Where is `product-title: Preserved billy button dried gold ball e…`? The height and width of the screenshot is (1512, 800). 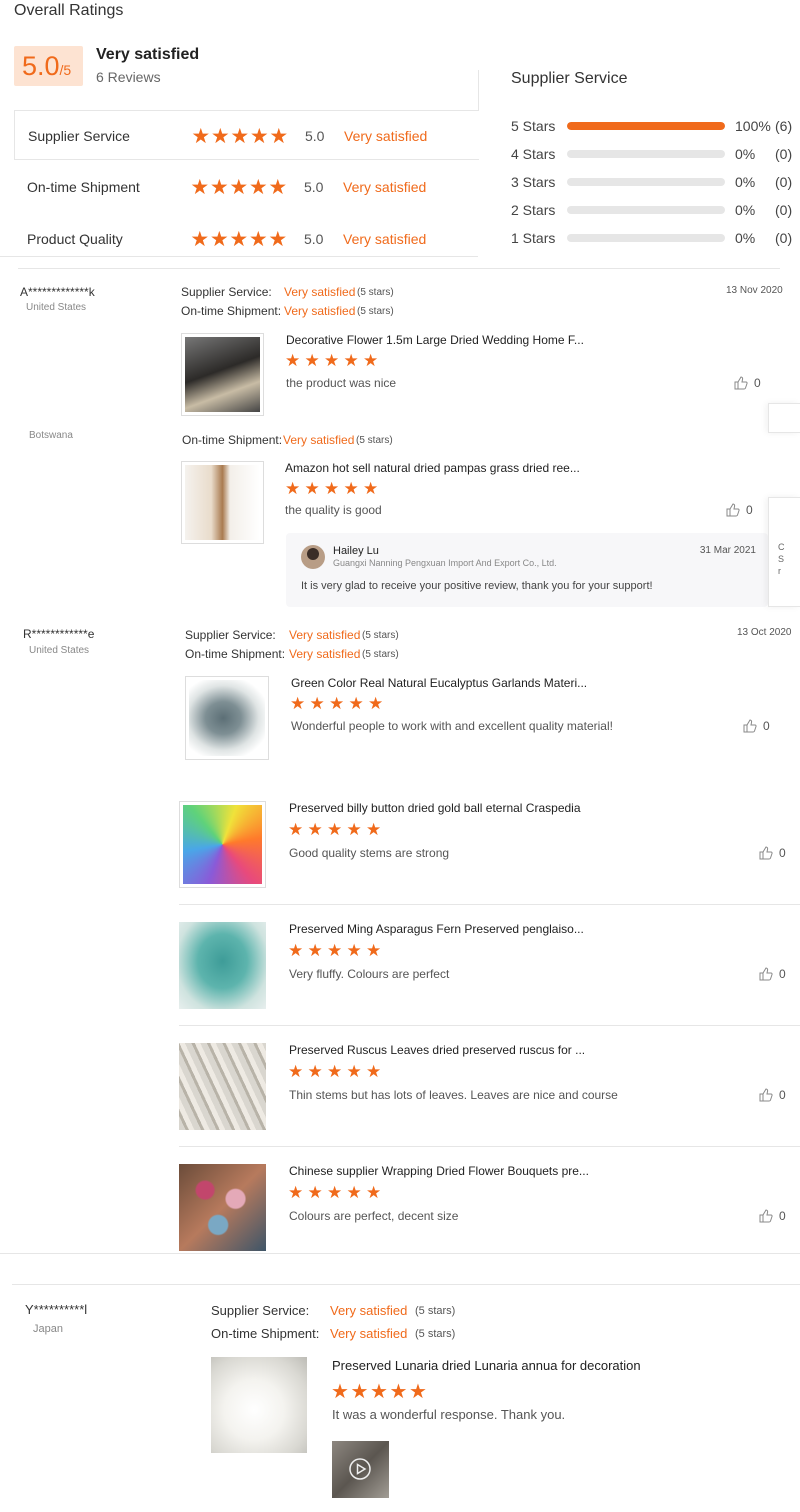 product-title: Preserved billy button dried gold ball e… is located at coordinates (435, 808).